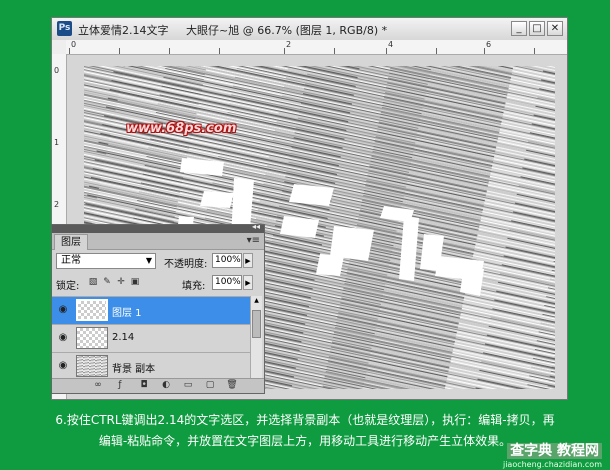  What do you see at coordinates (71, 260) in the screenshot?
I see `blend-mode-value: 正常` at bounding box center [71, 260].